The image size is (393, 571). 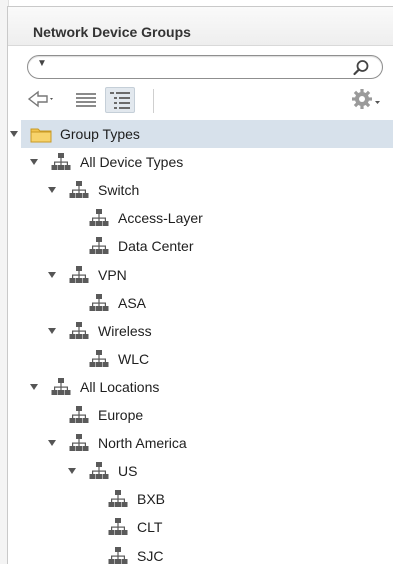 What do you see at coordinates (207, 556) in the screenshot?
I see `tree-node-sjc: SJC` at bounding box center [207, 556].